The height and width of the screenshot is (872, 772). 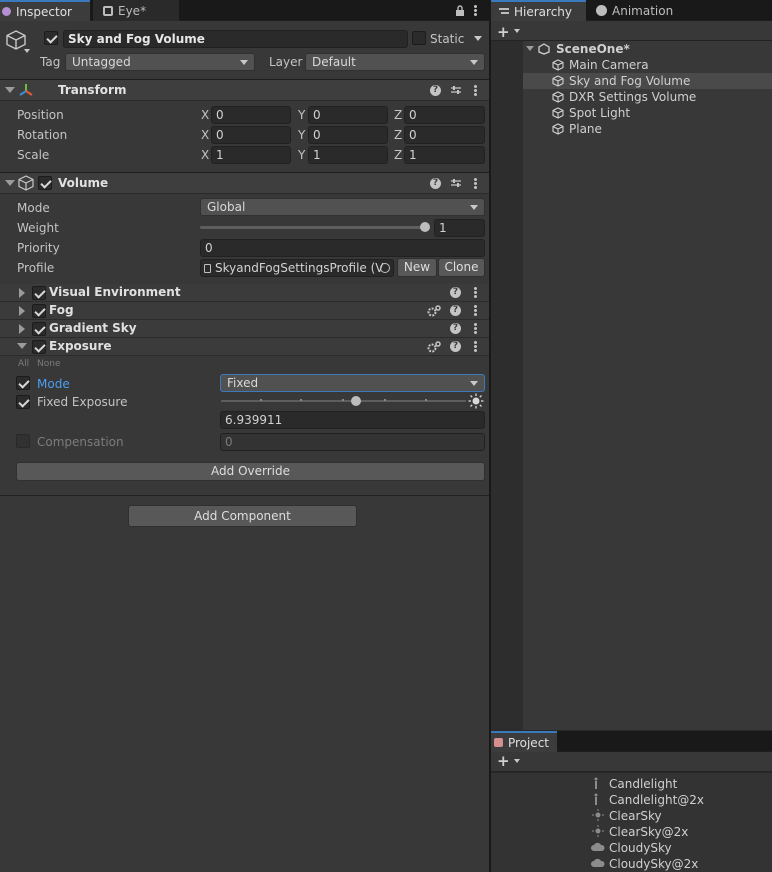 I want to click on weight-input: 1, so click(x=459, y=228).